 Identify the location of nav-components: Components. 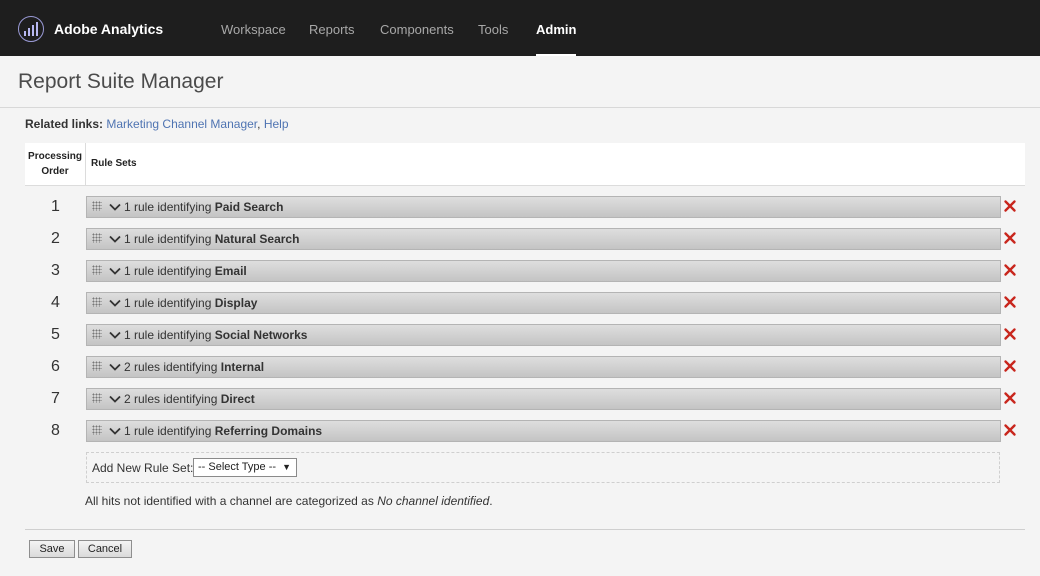
(417, 28).